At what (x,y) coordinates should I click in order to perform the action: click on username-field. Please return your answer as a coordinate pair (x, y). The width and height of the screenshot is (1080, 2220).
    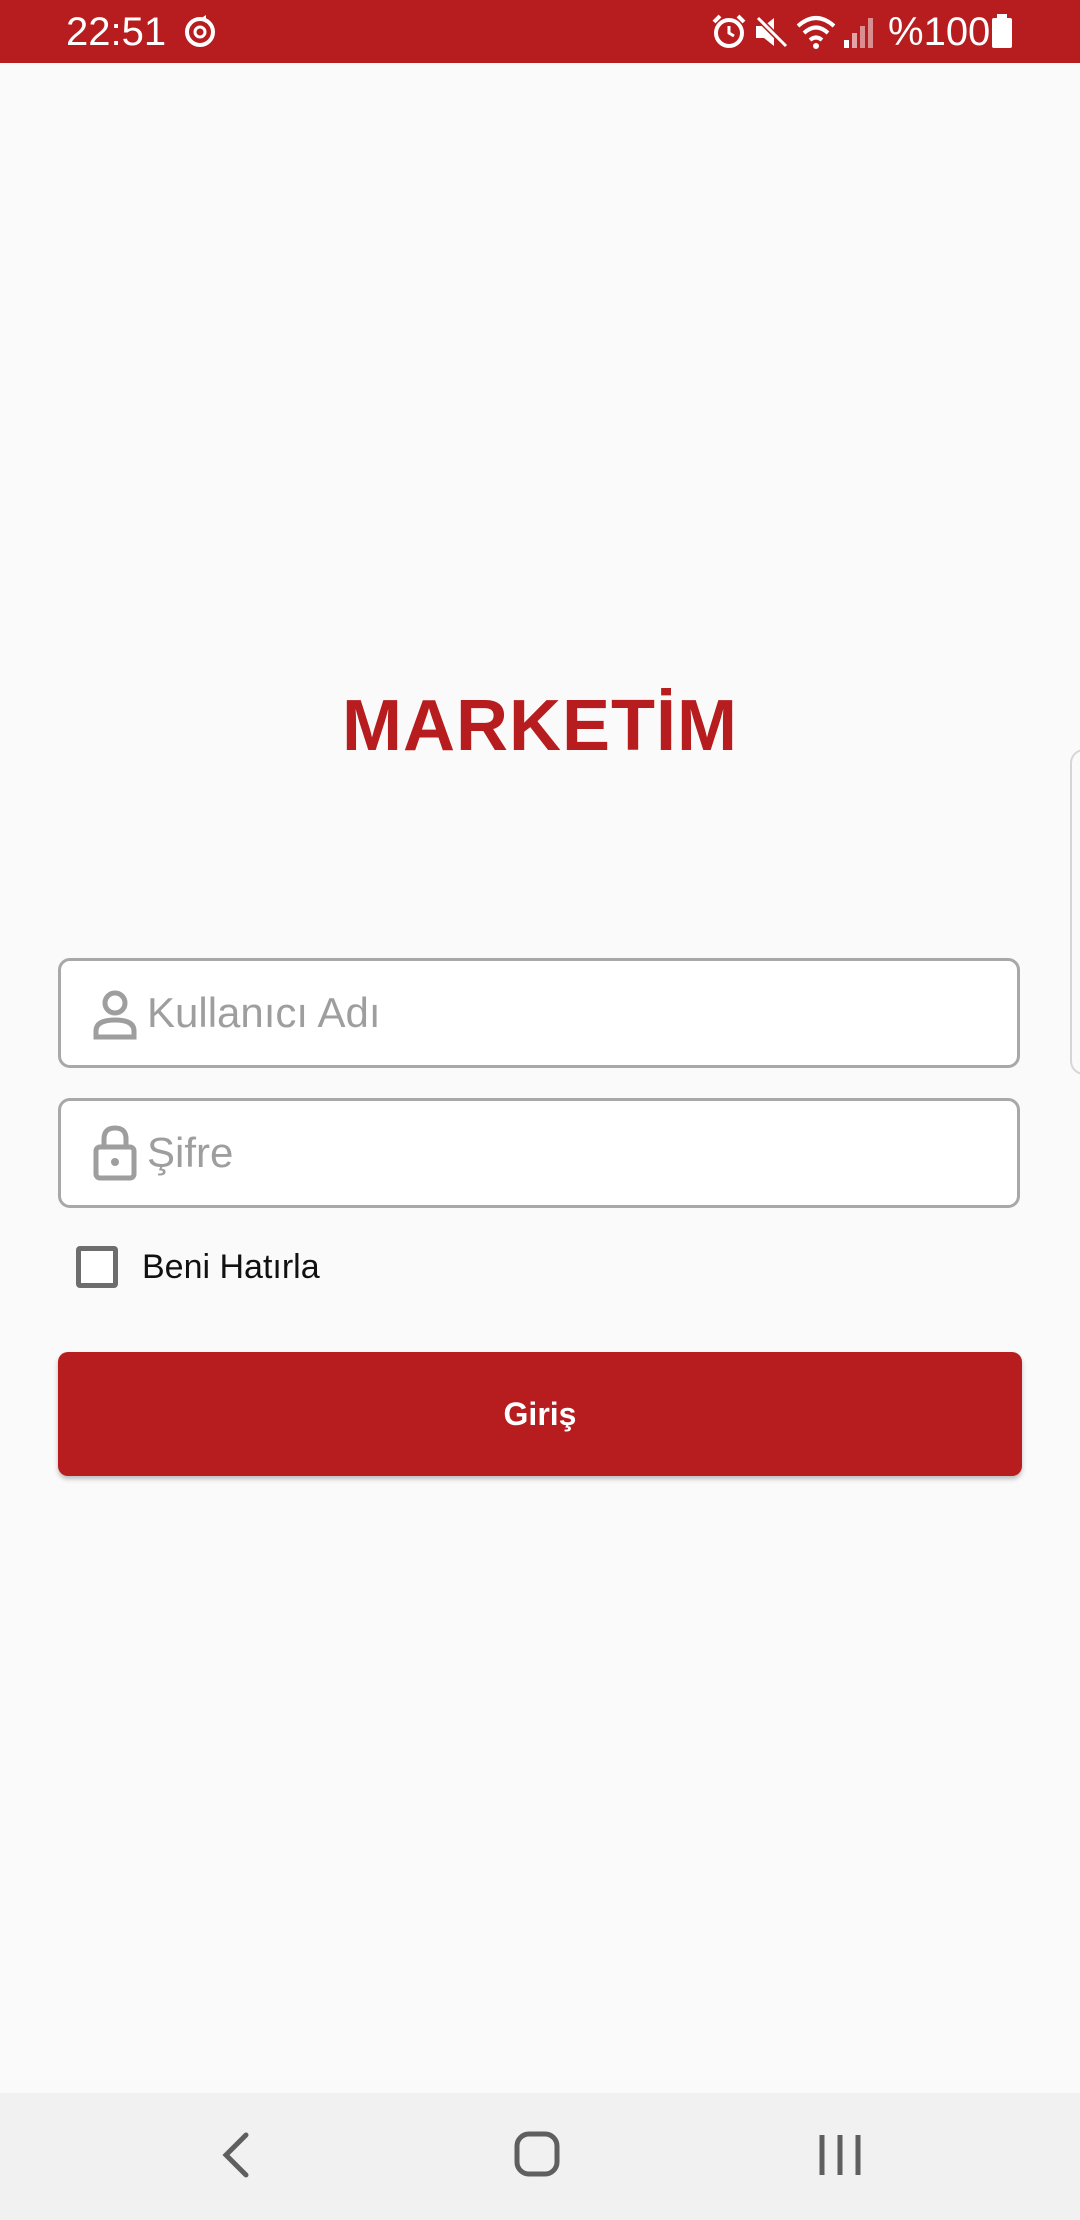
    Looking at the image, I should click on (539, 1013).